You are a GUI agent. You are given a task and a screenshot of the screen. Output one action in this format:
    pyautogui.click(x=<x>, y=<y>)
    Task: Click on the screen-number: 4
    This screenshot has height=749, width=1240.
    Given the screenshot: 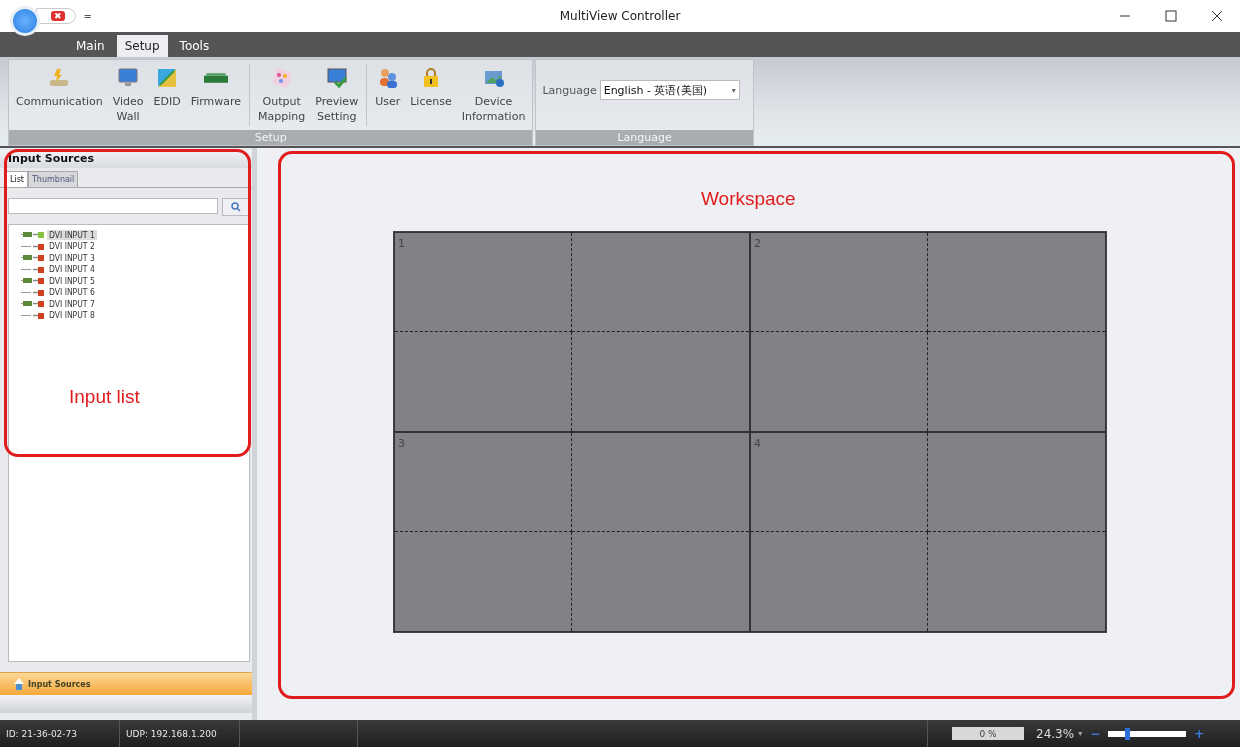 What is the action you would take?
    pyautogui.click(x=757, y=443)
    